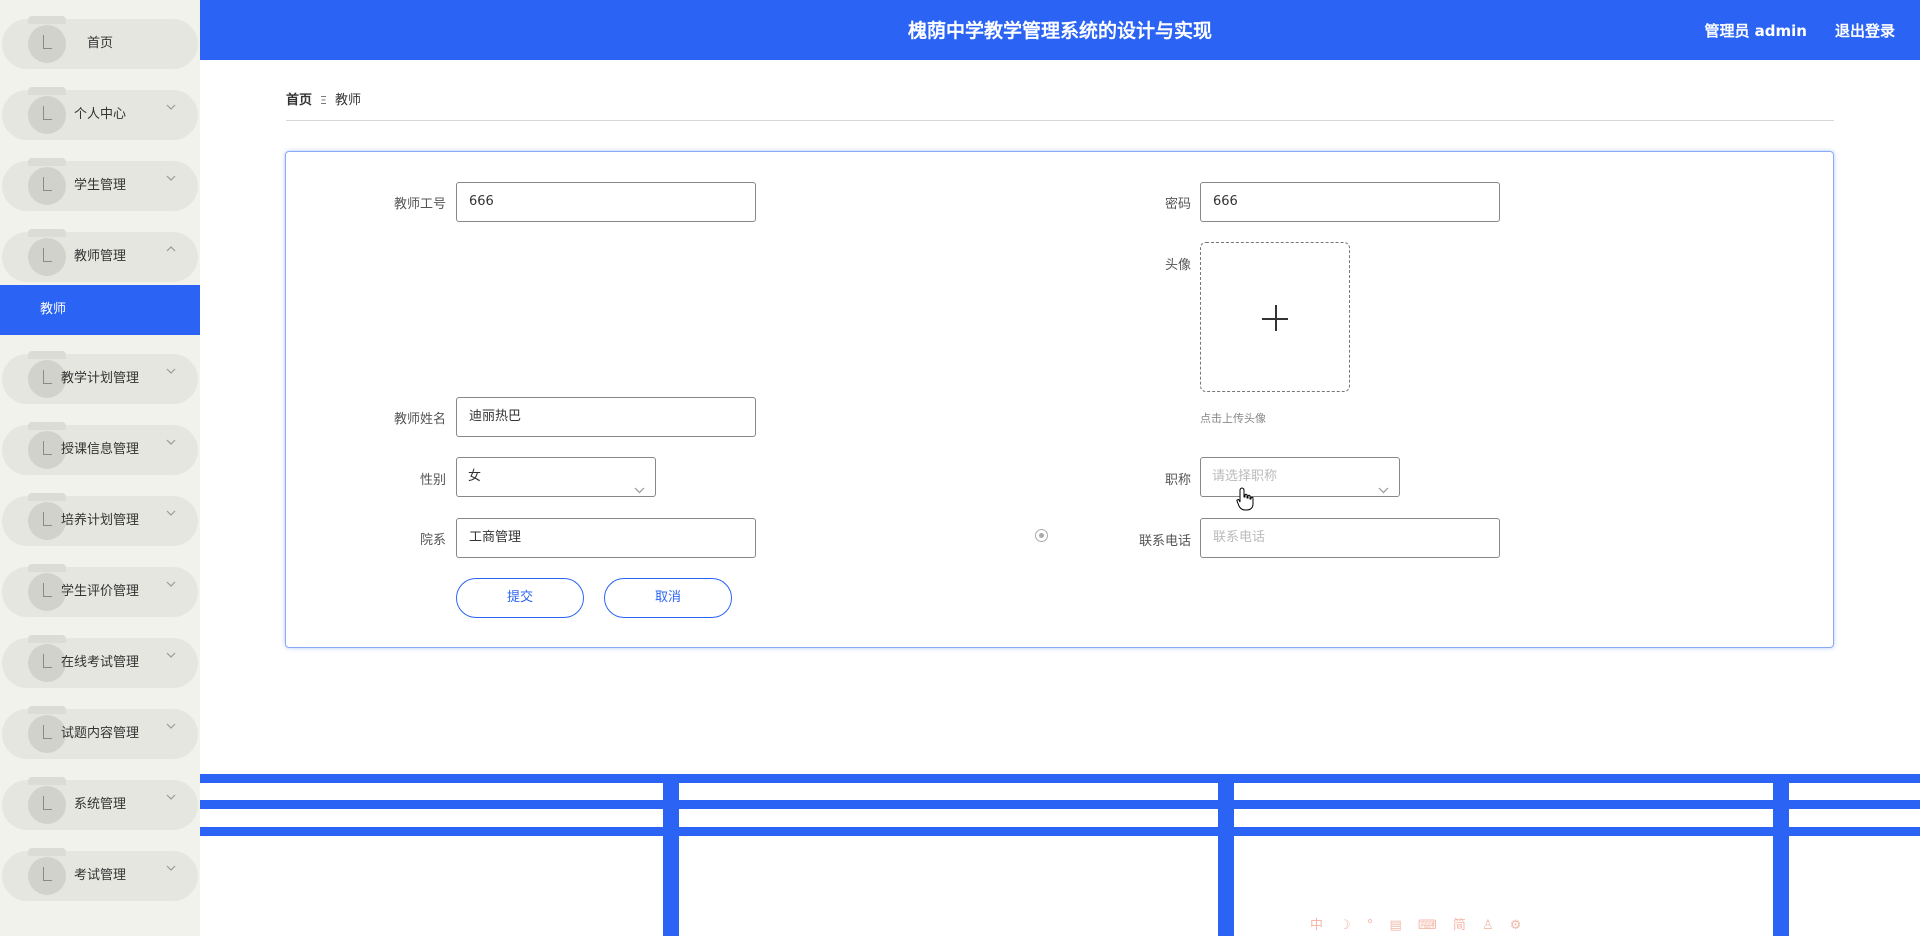  I want to click on app-title: 槐荫中学教学管理系统的设计与实现, so click(1059, 31).